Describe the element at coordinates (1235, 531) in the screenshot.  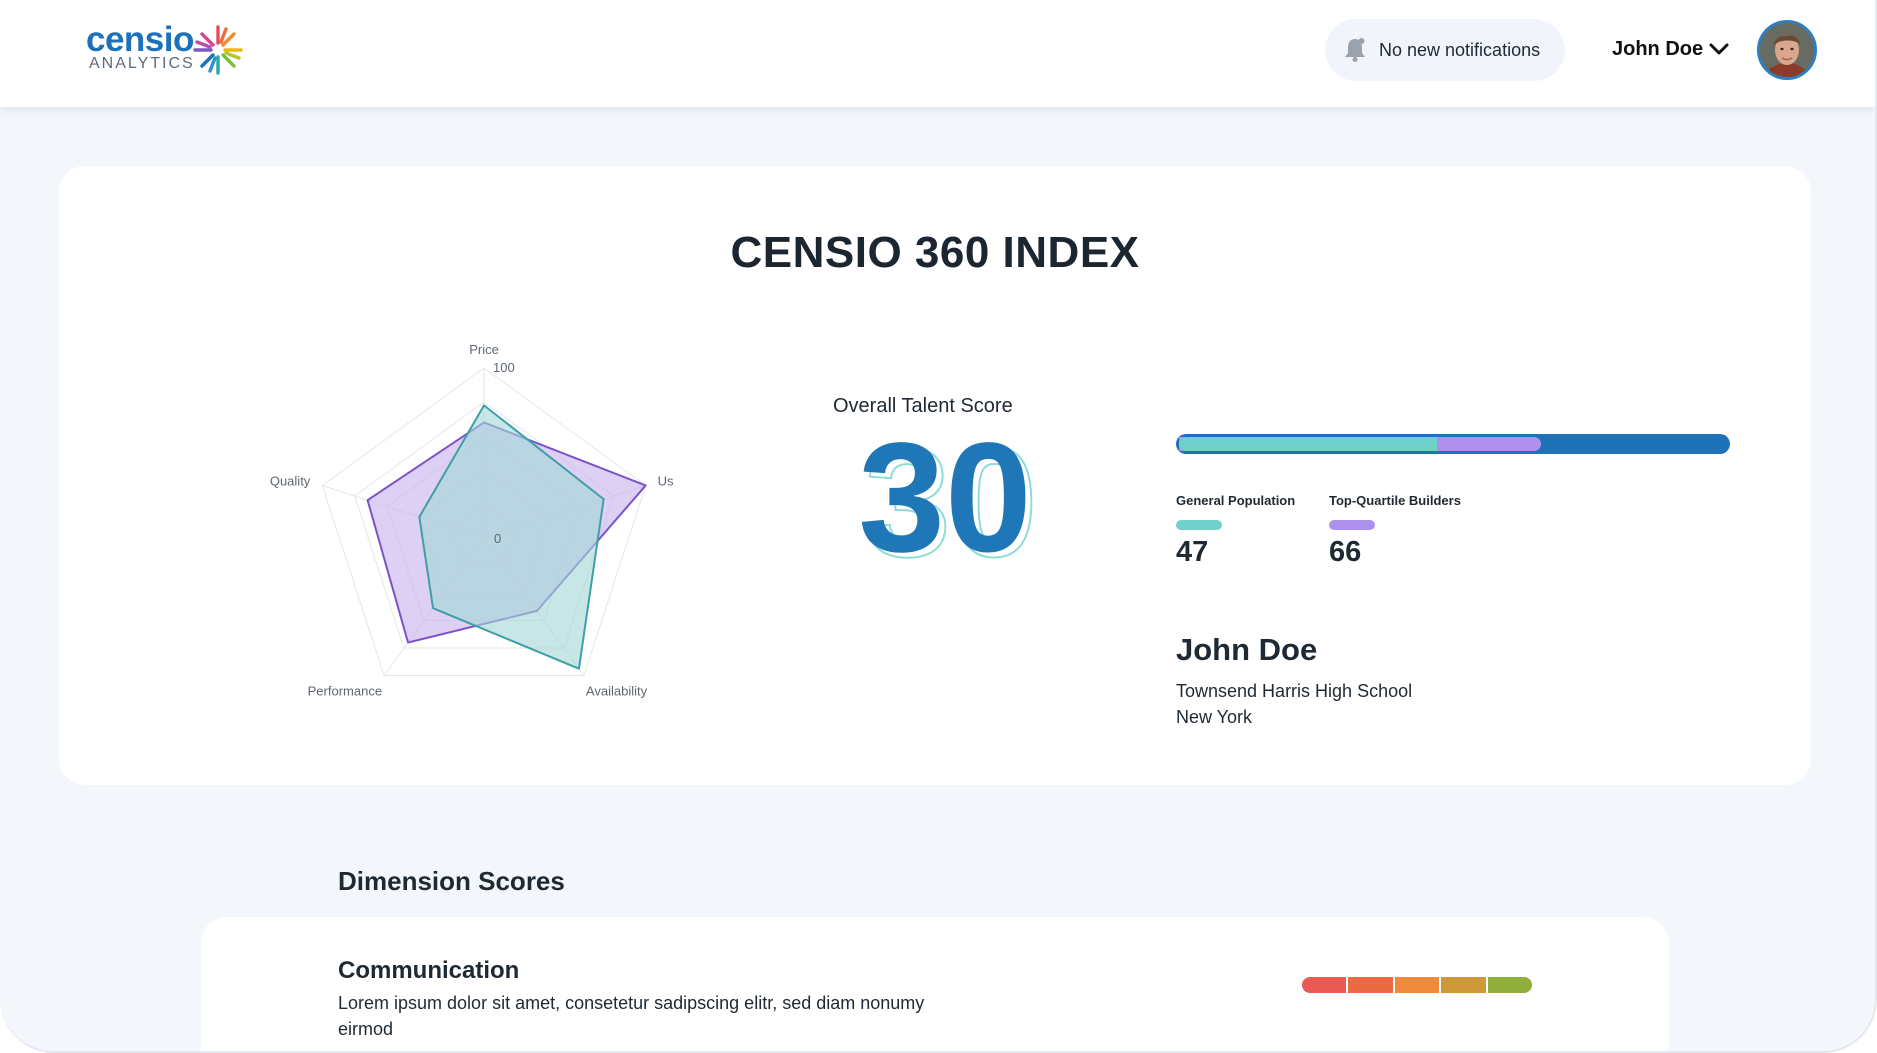
I see `legend-general-population: General Population 47` at that location.